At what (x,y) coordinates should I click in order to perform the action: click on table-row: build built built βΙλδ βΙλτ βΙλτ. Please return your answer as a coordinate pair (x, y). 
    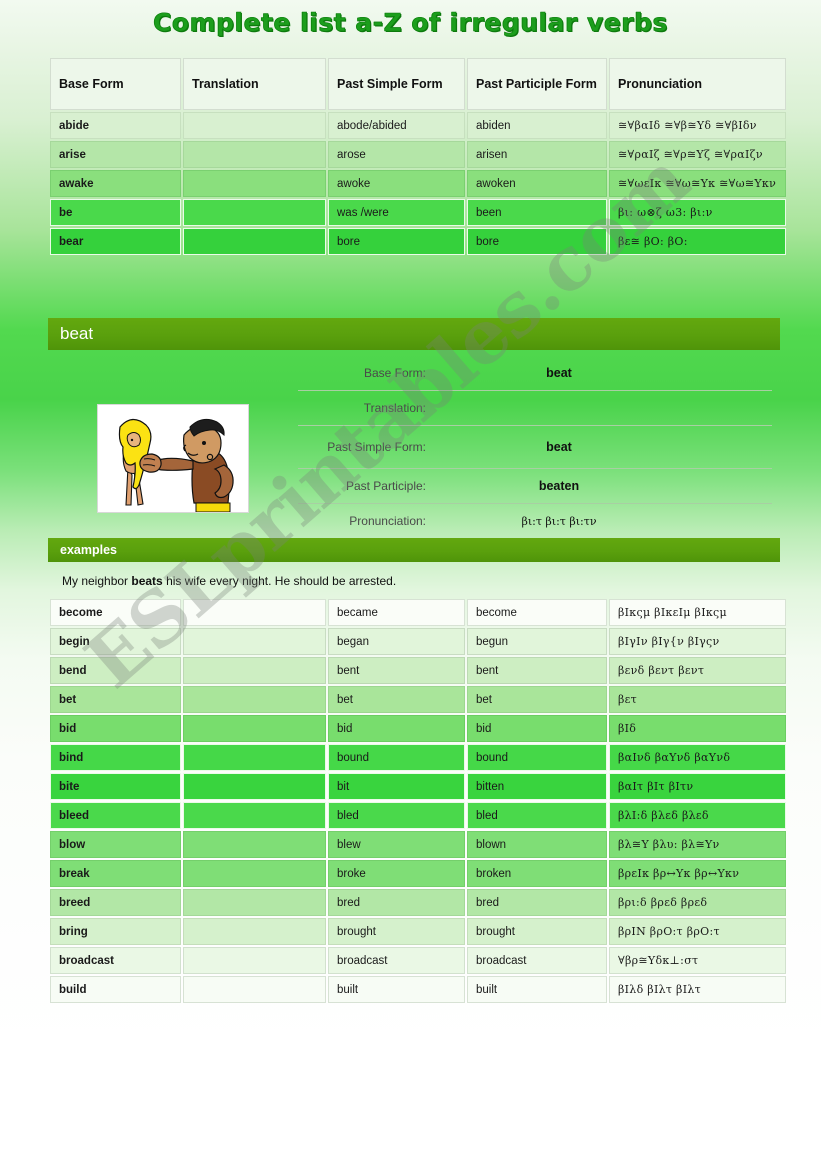
    Looking at the image, I should click on (418, 989).